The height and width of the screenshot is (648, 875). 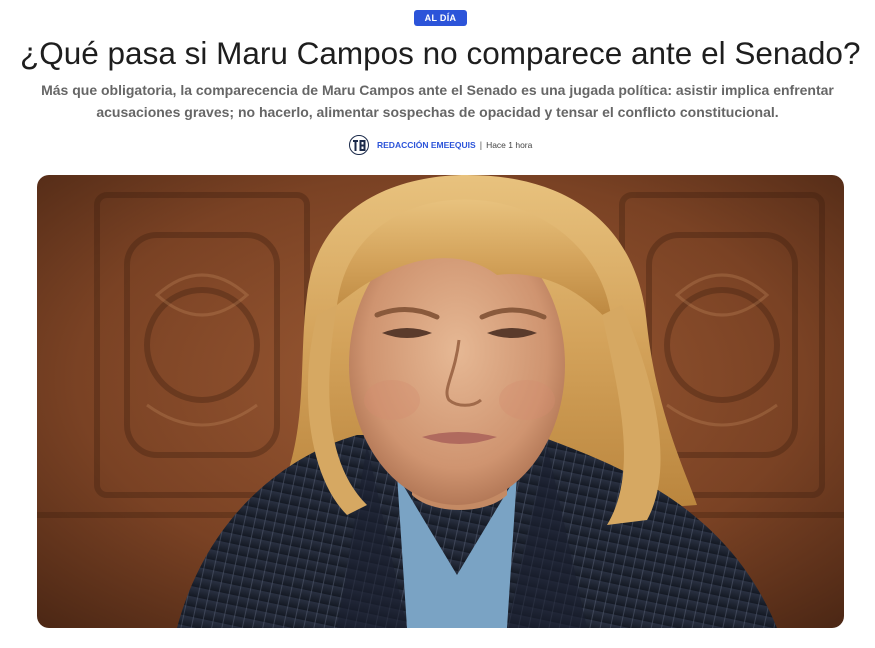 I want to click on publish-time: Hace 1 hora, so click(x=509, y=145).